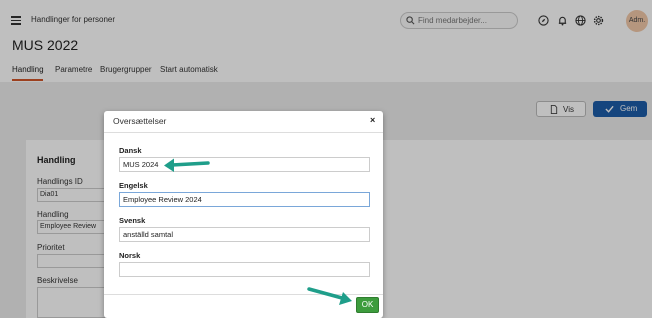  What do you see at coordinates (130, 255) in the screenshot?
I see `norsk-label: Norsk` at bounding box center [130, 255].